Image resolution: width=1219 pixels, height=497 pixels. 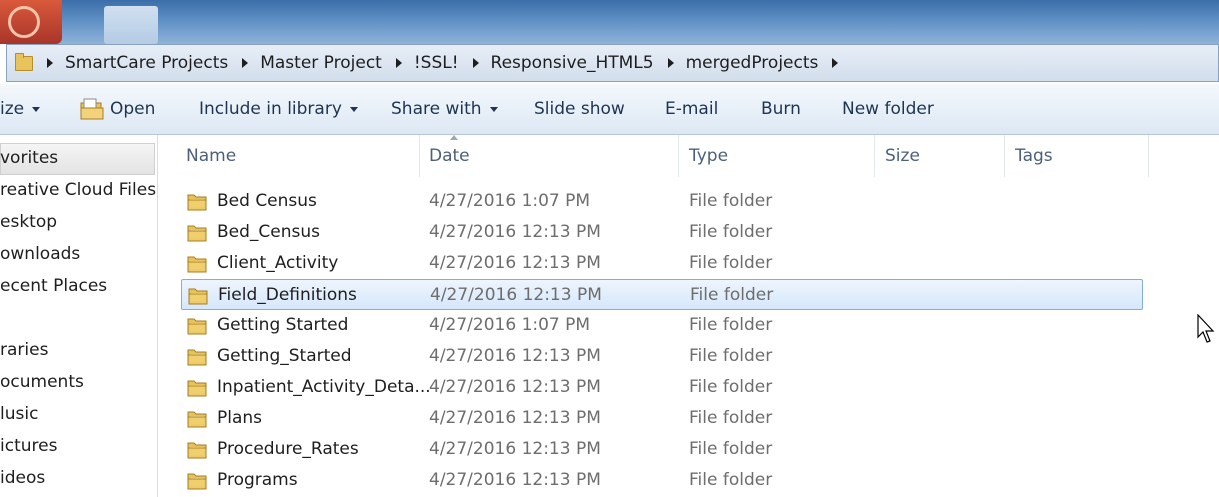 What do you see at coordinates (752, 63) in the screenshot?
I see `breadcrumb-mergedprojects: mergedProjects` at bounding box center [752, 63].